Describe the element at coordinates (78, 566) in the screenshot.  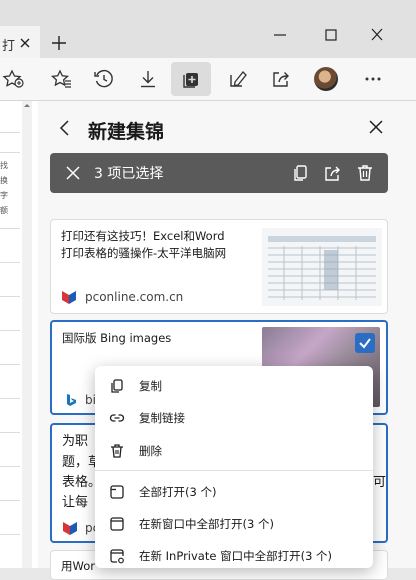
I see `item-title: 用Wor` at that location.